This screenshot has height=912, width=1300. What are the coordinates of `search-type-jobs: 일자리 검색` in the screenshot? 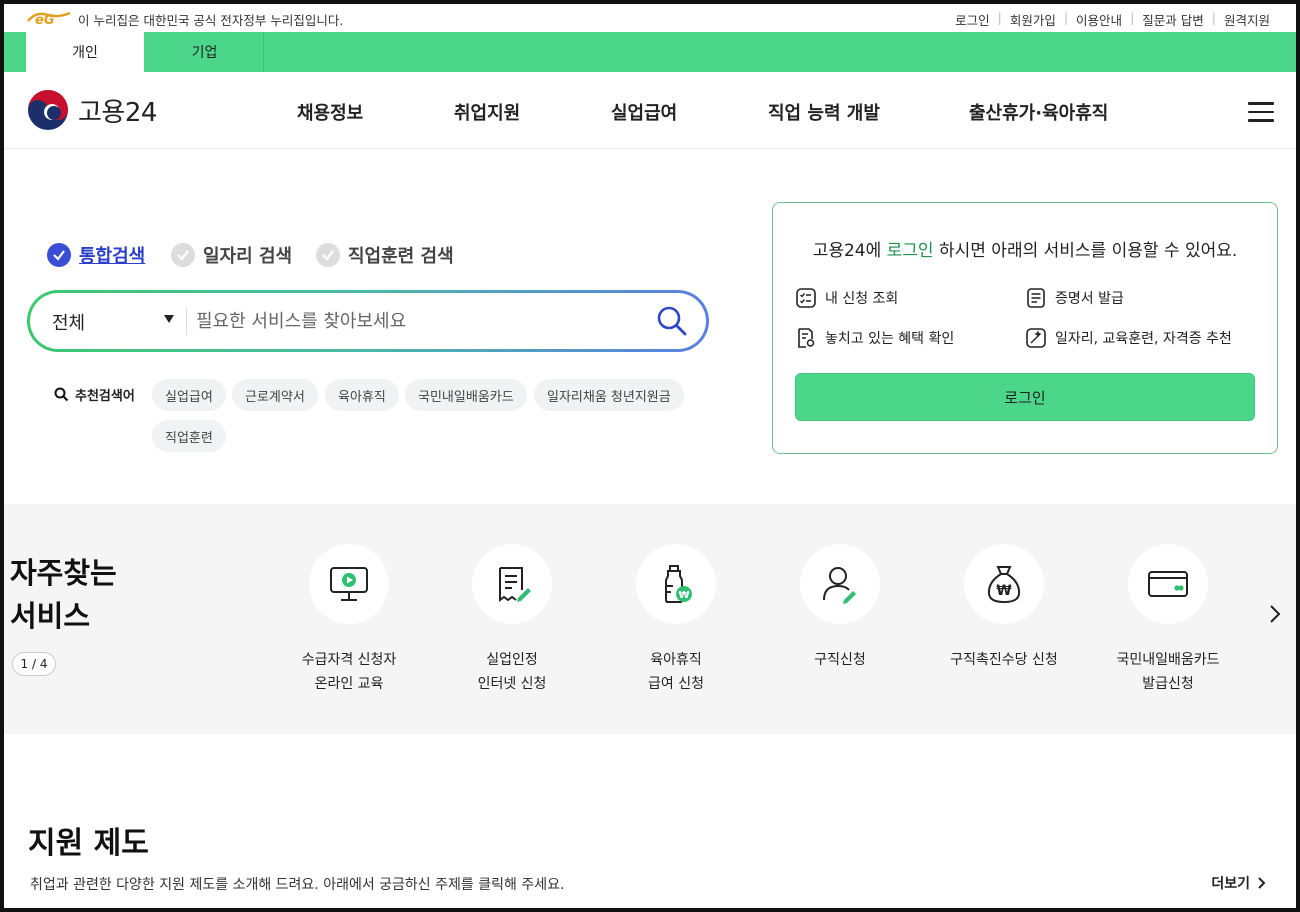 It's located at (231, 255).